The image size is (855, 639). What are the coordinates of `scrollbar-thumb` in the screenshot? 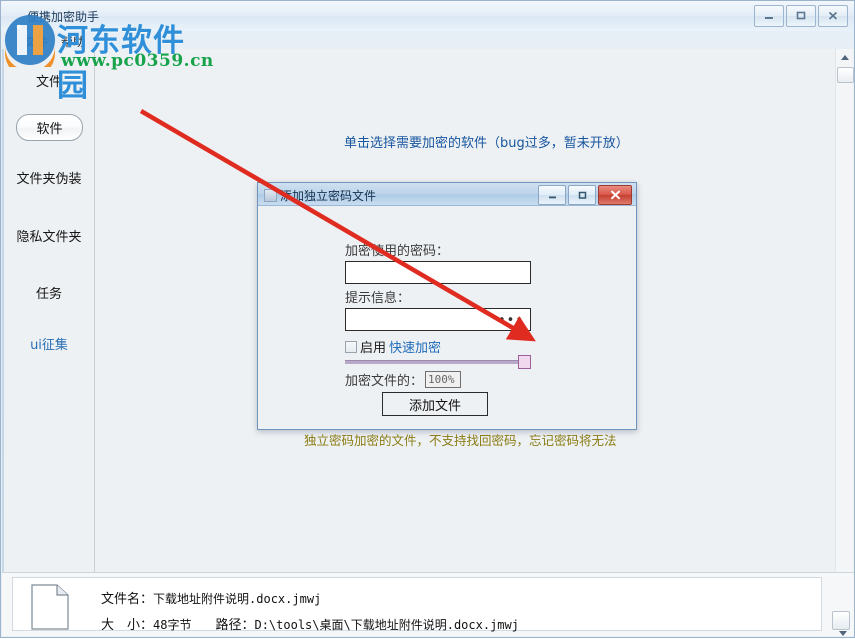 It's located at (845, 75).